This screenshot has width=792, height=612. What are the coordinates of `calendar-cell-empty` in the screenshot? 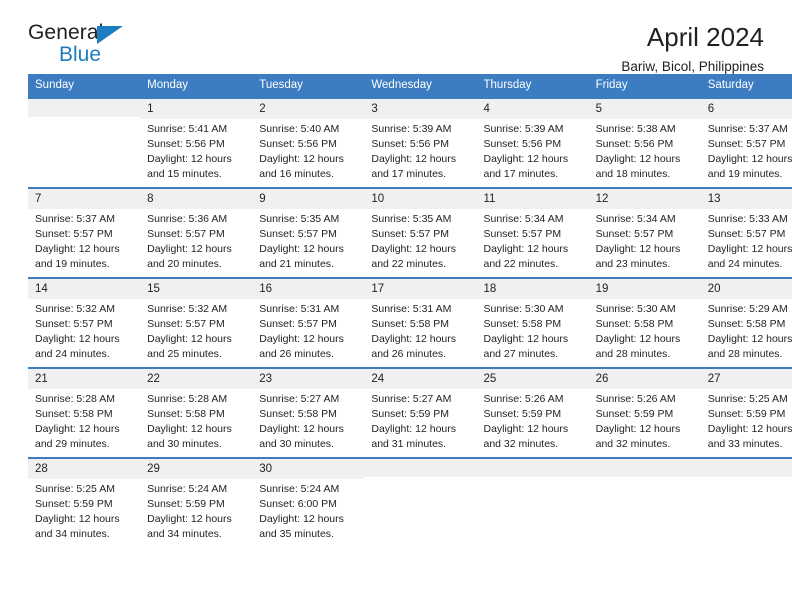 It's located at (532, 502).